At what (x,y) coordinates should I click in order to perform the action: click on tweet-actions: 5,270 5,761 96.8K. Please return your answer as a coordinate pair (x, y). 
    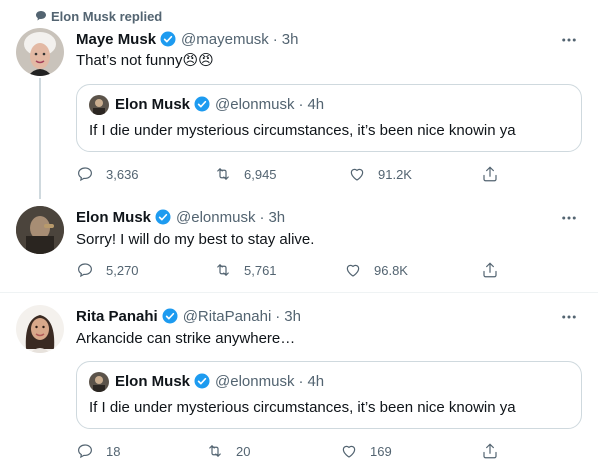
    Looking at the image, I should click on (286, 271).